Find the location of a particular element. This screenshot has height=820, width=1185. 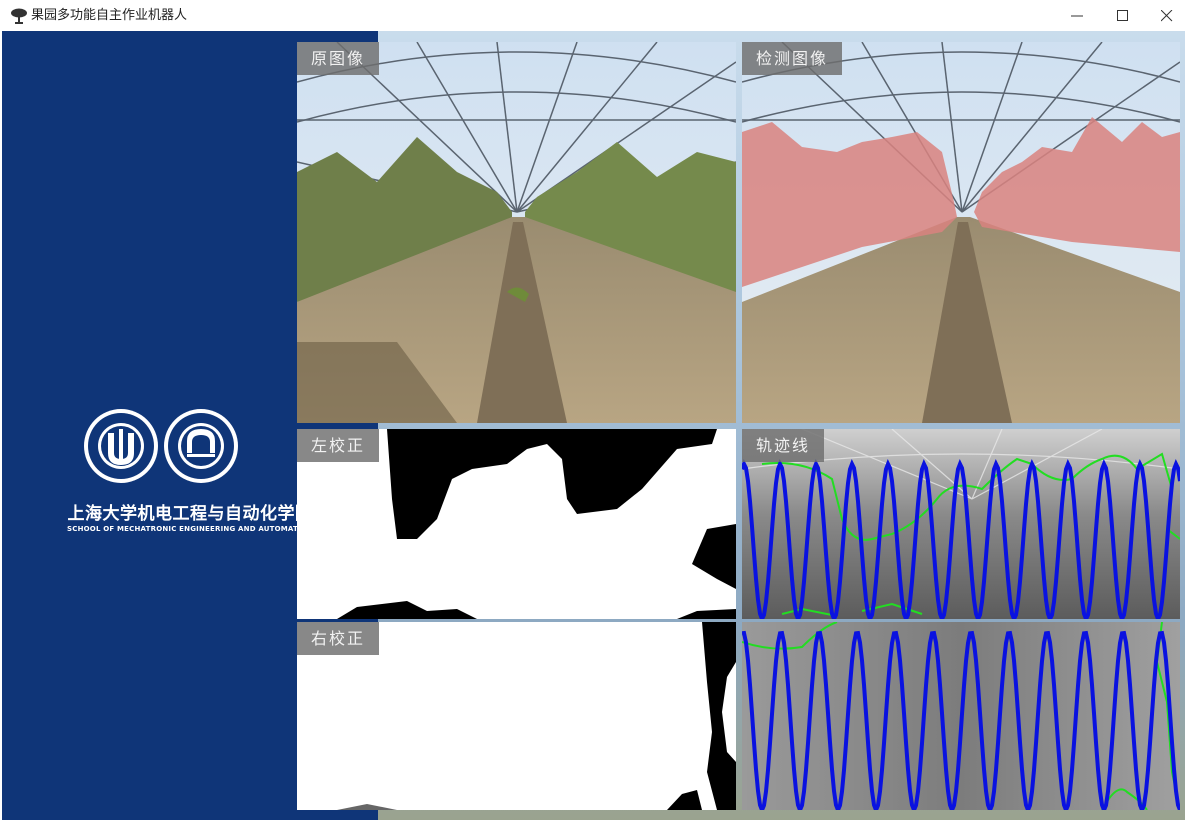

trajectory-label: 轨迹线 is located at coordinates (783, 445).